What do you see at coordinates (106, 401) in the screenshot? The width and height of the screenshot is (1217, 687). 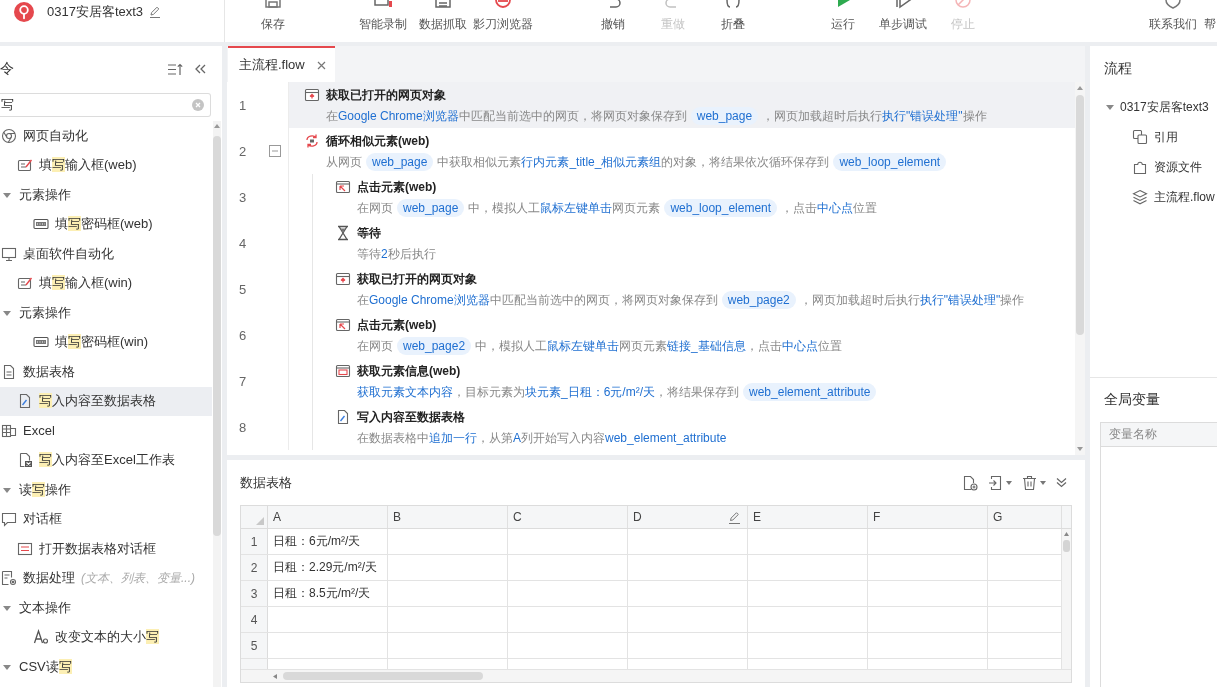 I see `tree-item: 写入内容至数据表格` at bounding box center [106, 401].